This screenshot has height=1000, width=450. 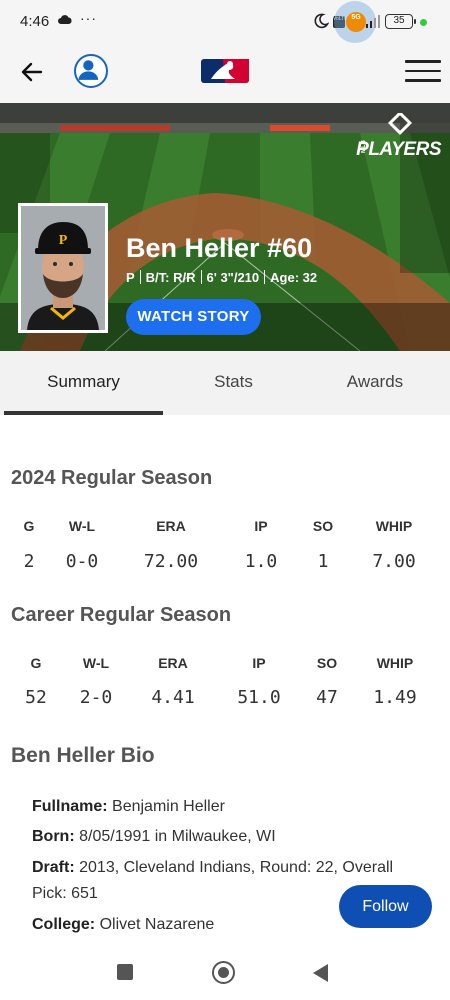 What do you see at coordinates (53, 867) in the screenshot?
I see `bio-draft-label: Draft:` at bounding box center [53, 867].